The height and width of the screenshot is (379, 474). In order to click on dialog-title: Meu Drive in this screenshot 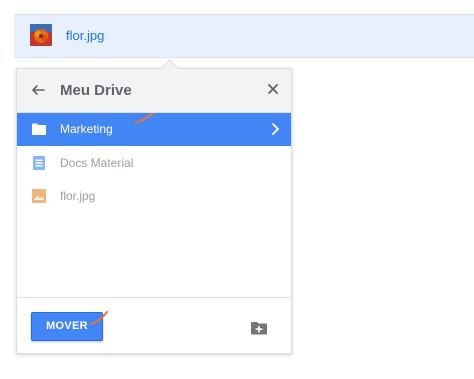, I will do `click(96, 90)`.